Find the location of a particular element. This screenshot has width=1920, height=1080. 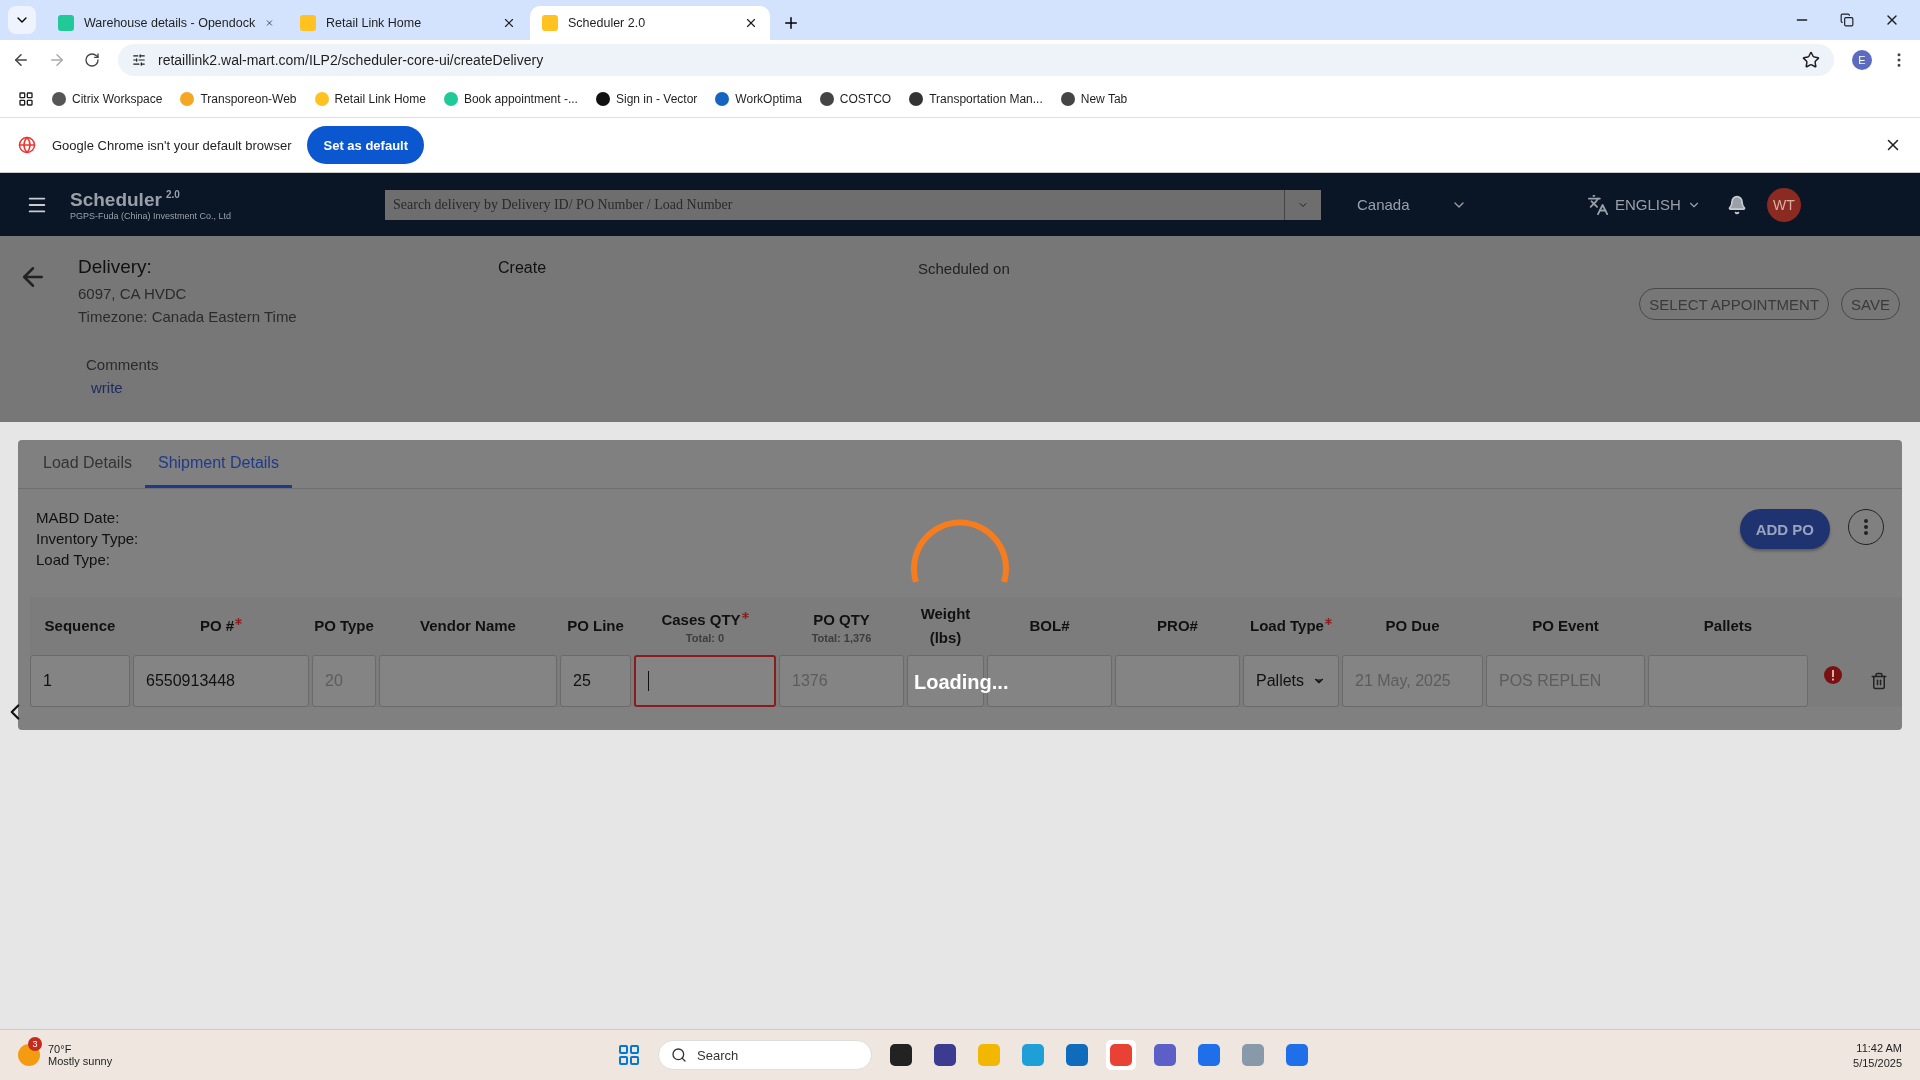

temperature: 70°F is located at coordinates (60, 1049).